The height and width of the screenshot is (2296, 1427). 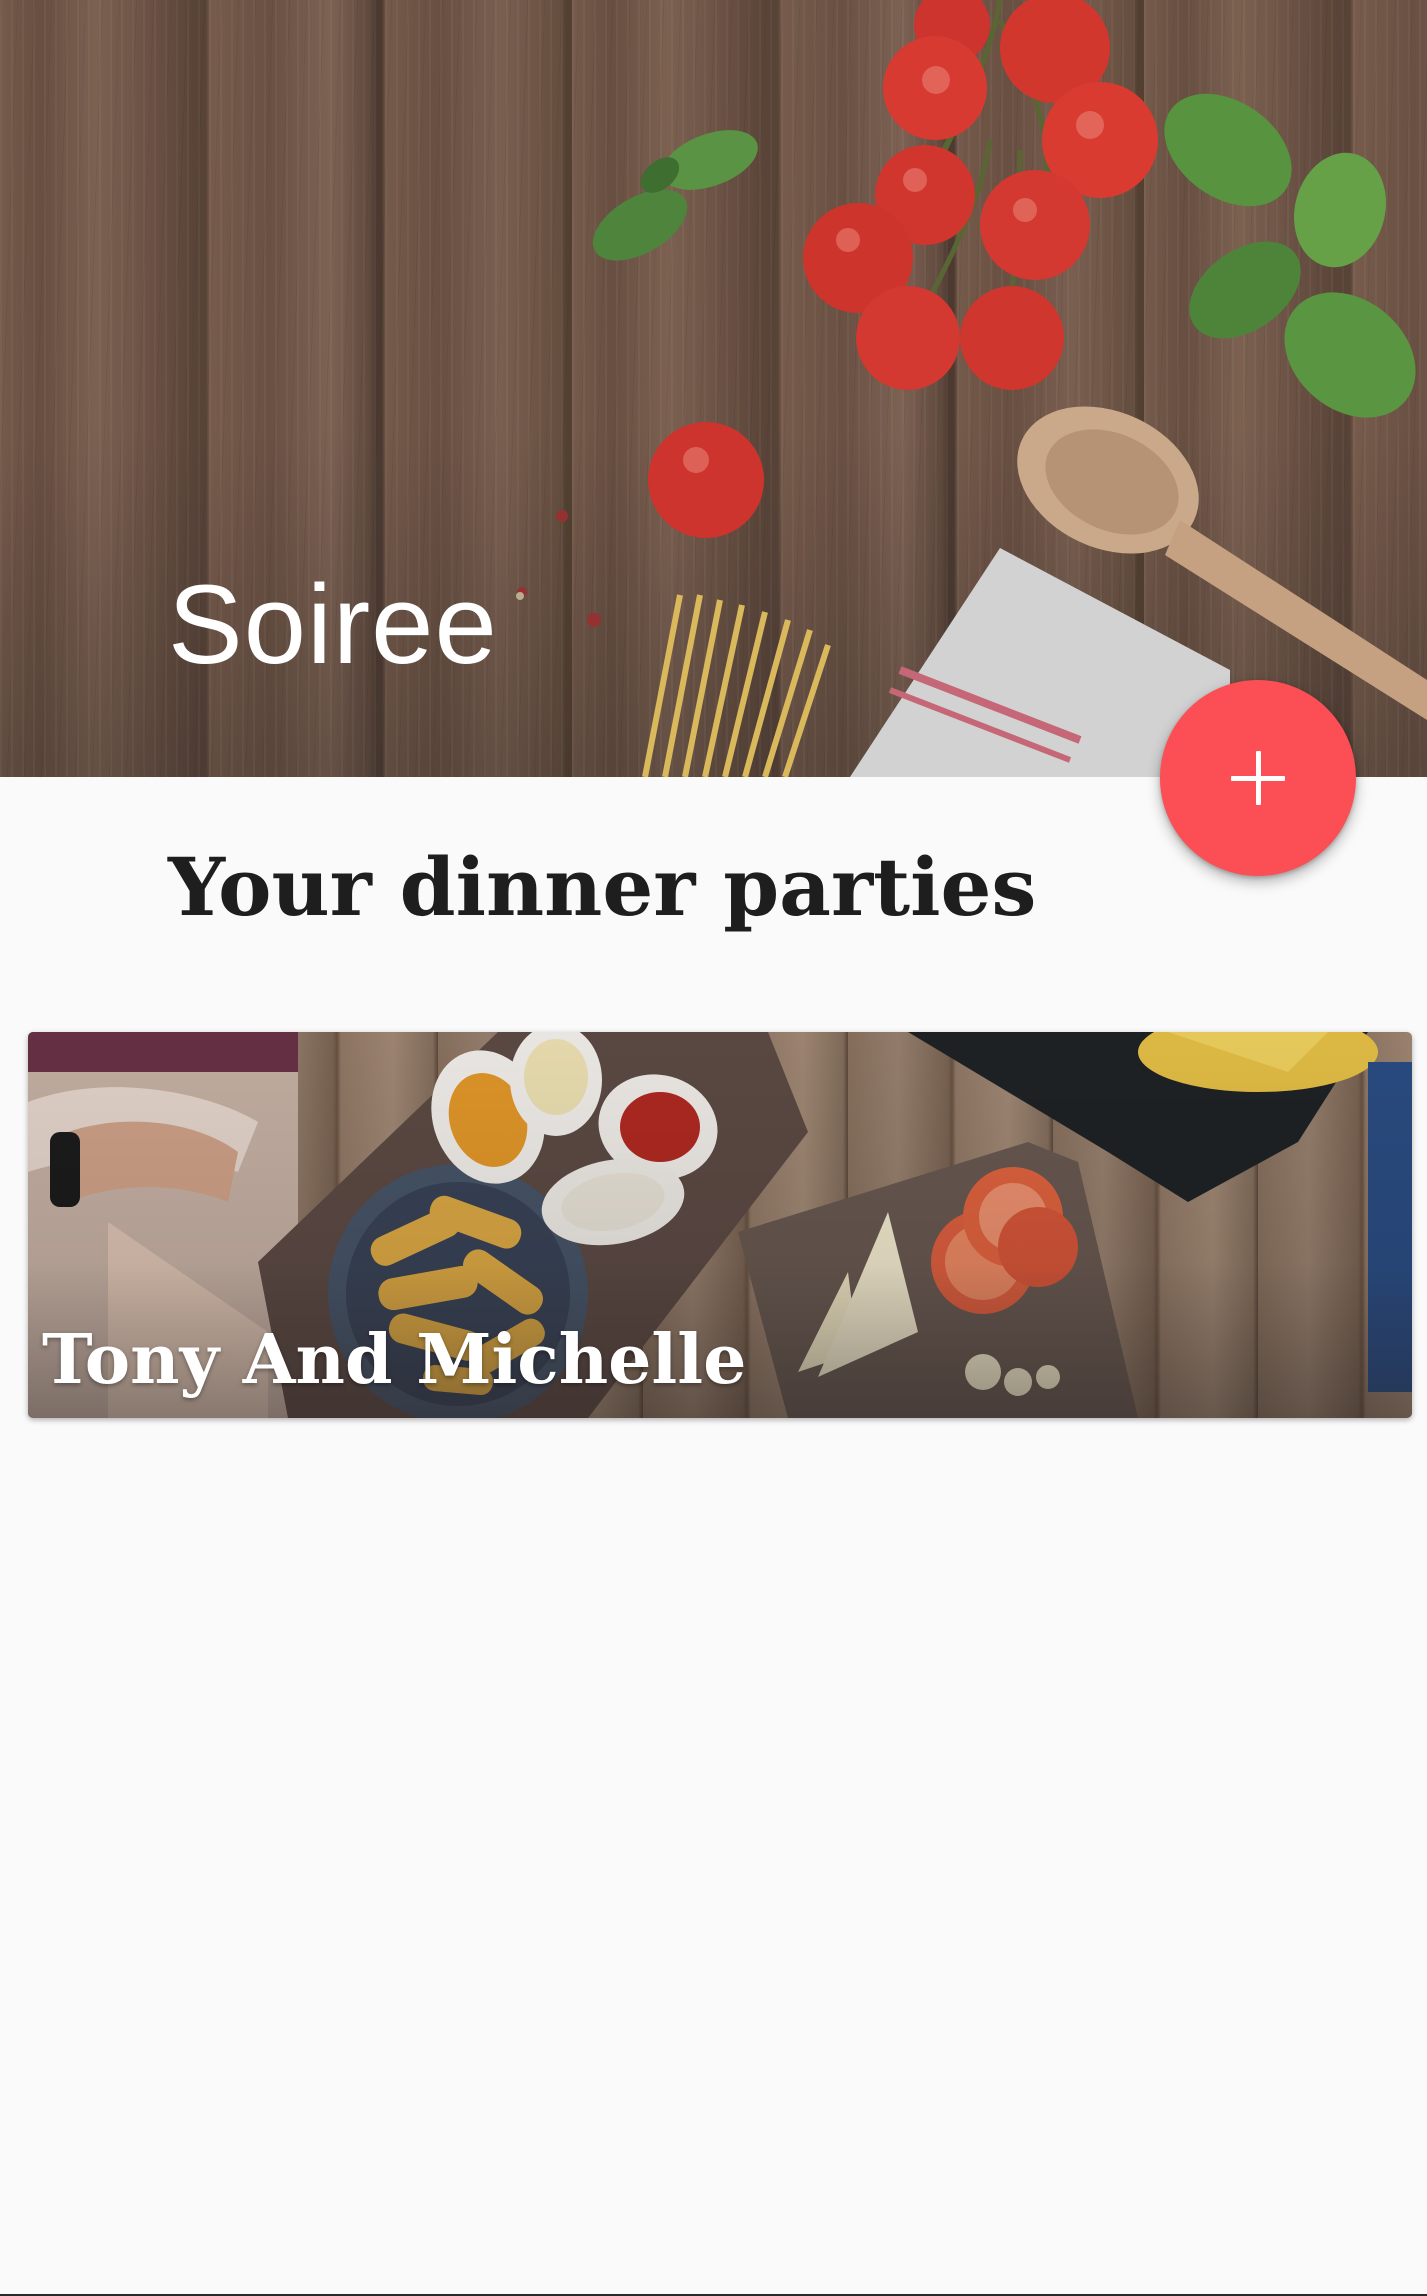 I want to click on party-name: Tony And Michelle, so click(x=394, y=1360).